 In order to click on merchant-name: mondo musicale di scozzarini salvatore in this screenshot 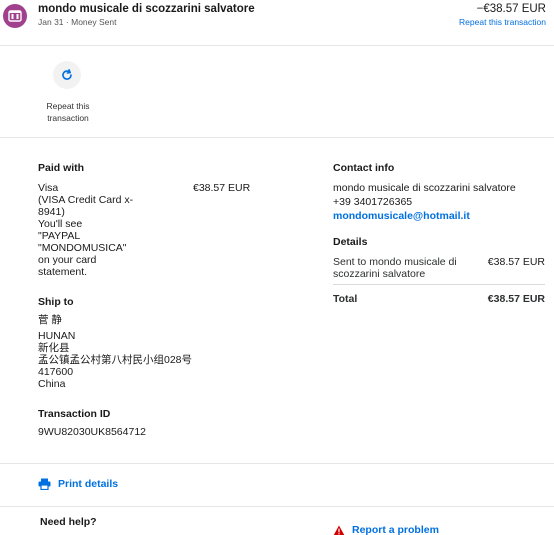, I will do `click(146, 9)`.